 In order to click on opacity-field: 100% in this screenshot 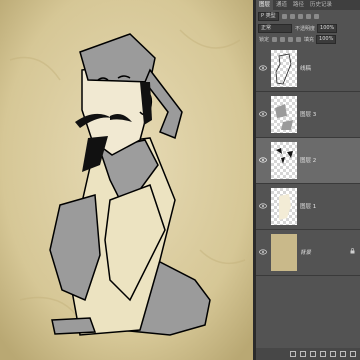, I will do `click(327, 28)`.